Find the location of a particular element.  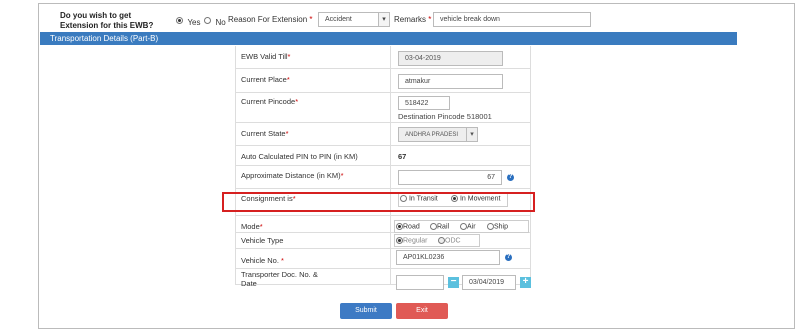

reason-select-value: Accident is located at coordinates (338, 19).